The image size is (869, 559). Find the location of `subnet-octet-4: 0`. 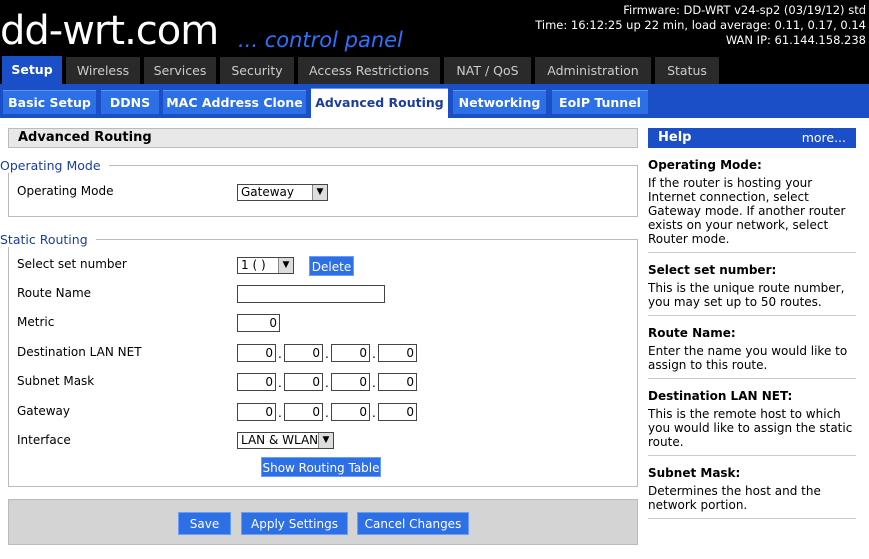

subnet-octet-4: 0 is located at coordinates (397, 382).